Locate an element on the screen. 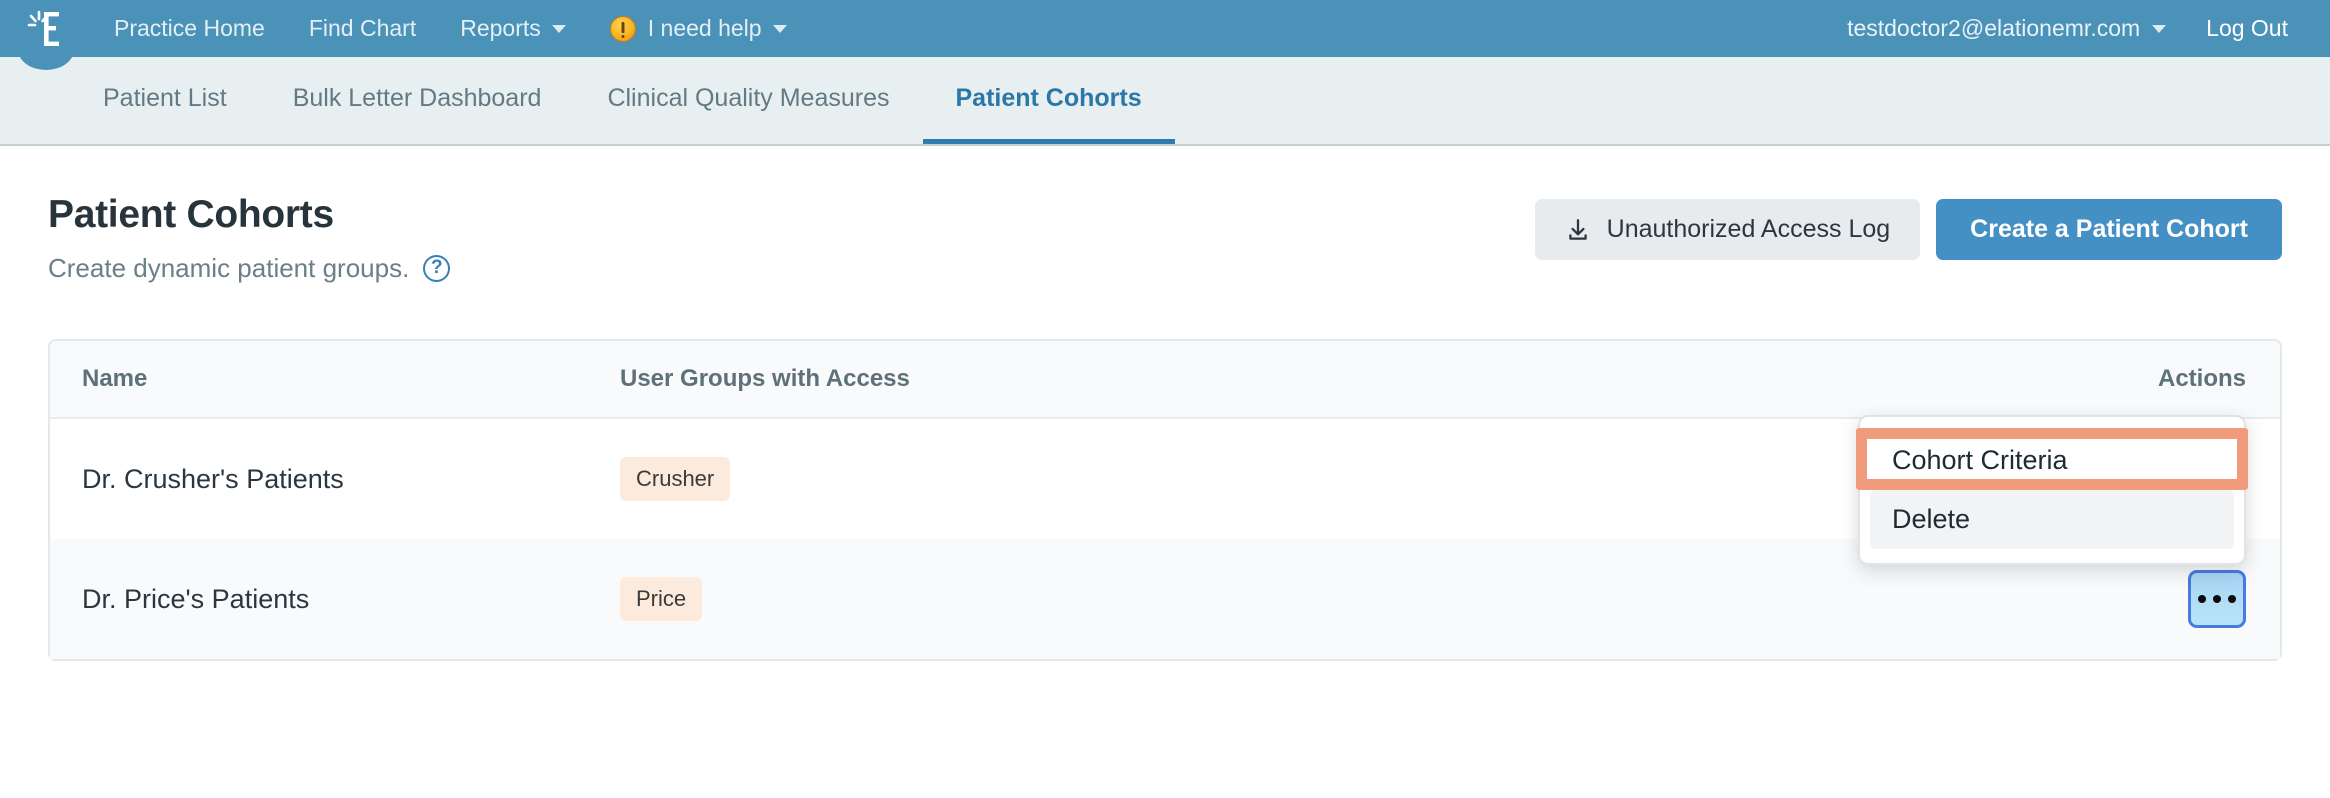 Image resolution: width=2330 pixels, height=798 pixels. page-subtitle-row: Create dynamic patient groups. ? is located at coordinates (791, 268).